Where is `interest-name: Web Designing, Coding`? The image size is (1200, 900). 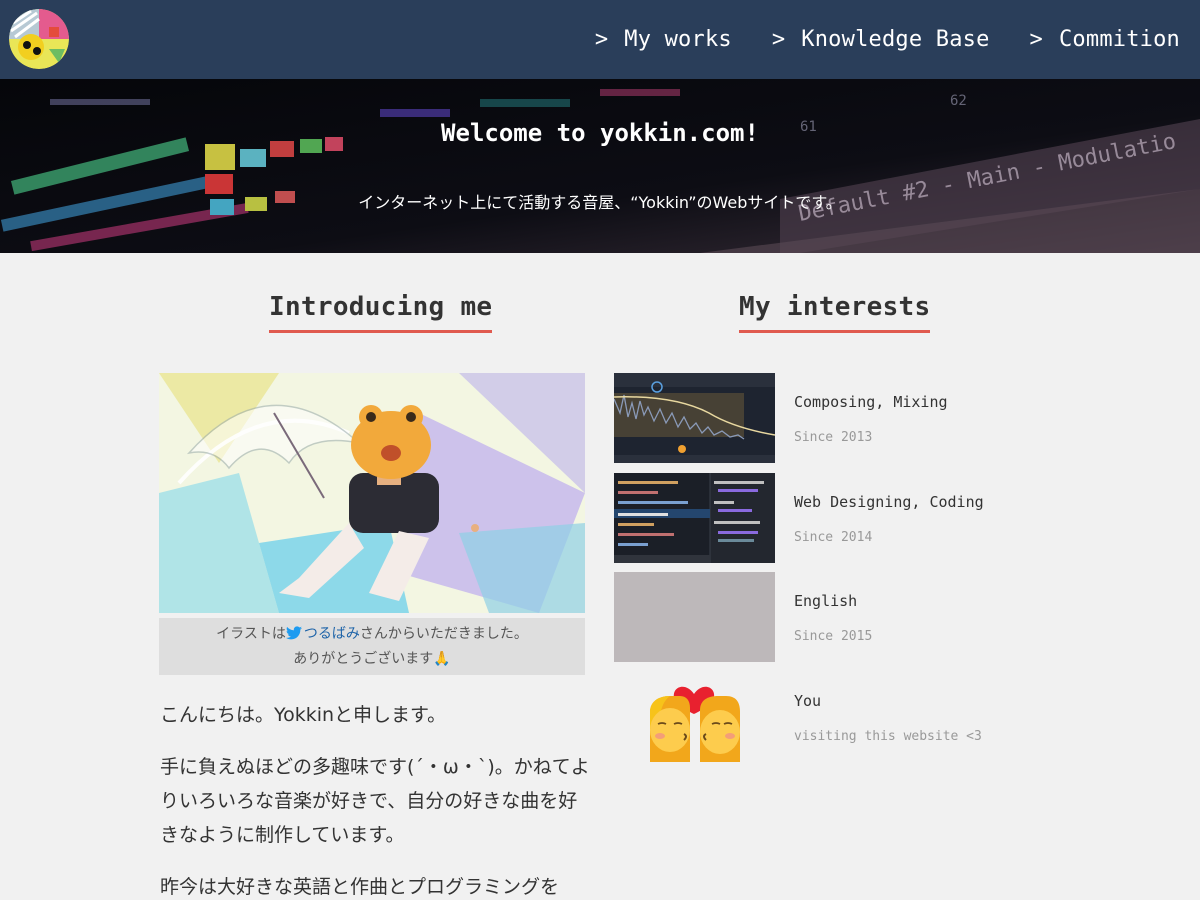 interest-name: Web Designing, Coding is located at coordinates (889, 502).